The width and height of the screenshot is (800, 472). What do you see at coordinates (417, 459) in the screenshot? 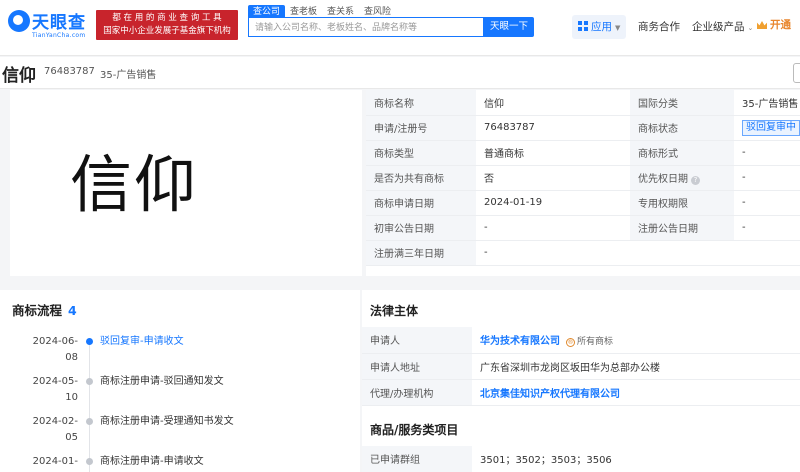
I see `goods-key: 已申请群组` at bounding box center [417, 459].